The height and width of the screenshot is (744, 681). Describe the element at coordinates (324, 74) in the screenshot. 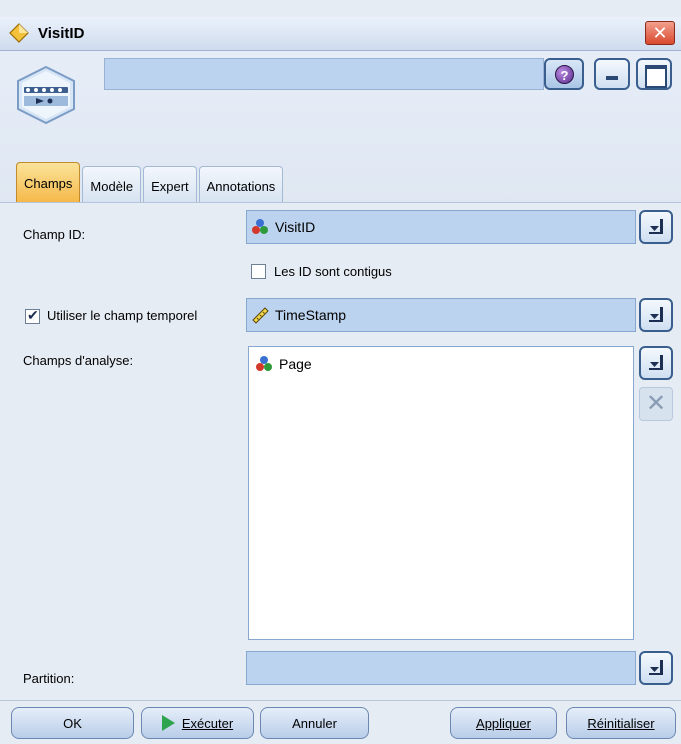

I see `node-name-field` at that location.